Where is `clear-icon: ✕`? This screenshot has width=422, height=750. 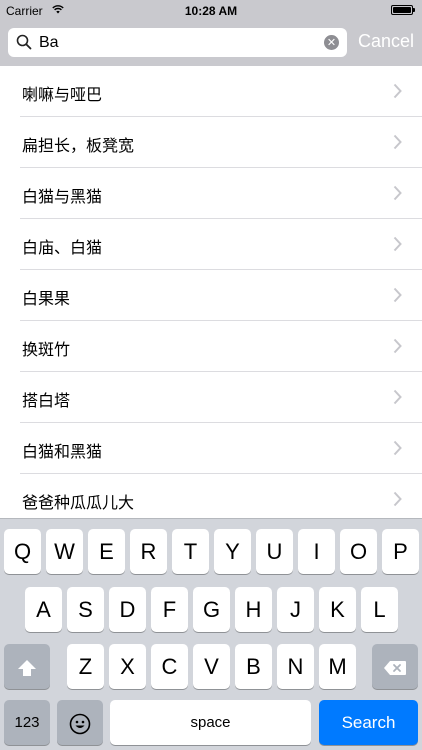 clear-icon: ✕ is located at coordinates (331, 42).